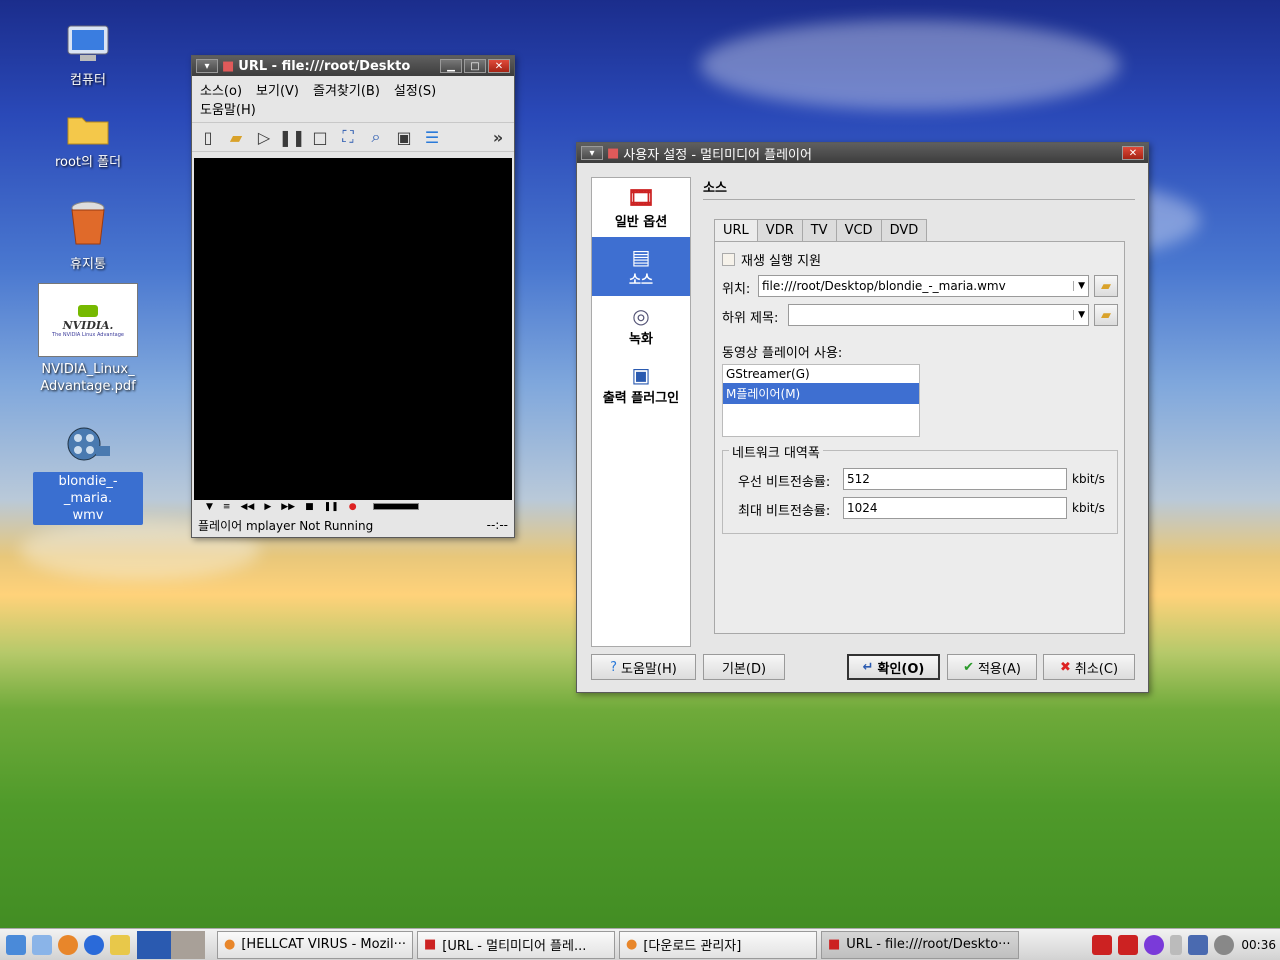  What do you see at coordinates (88, 131) in the screenshot?
I see `folder-icon` at bounding box center [88, 131].